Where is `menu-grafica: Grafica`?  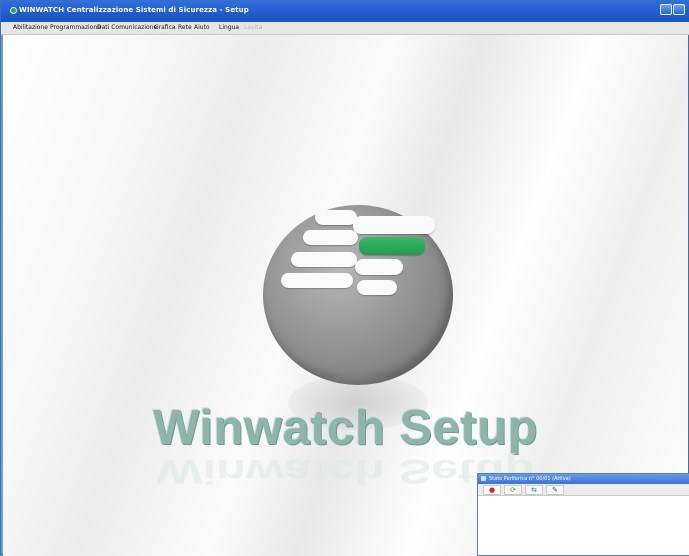
menu-grafica: Grafica is located at coordinates (165, 27).